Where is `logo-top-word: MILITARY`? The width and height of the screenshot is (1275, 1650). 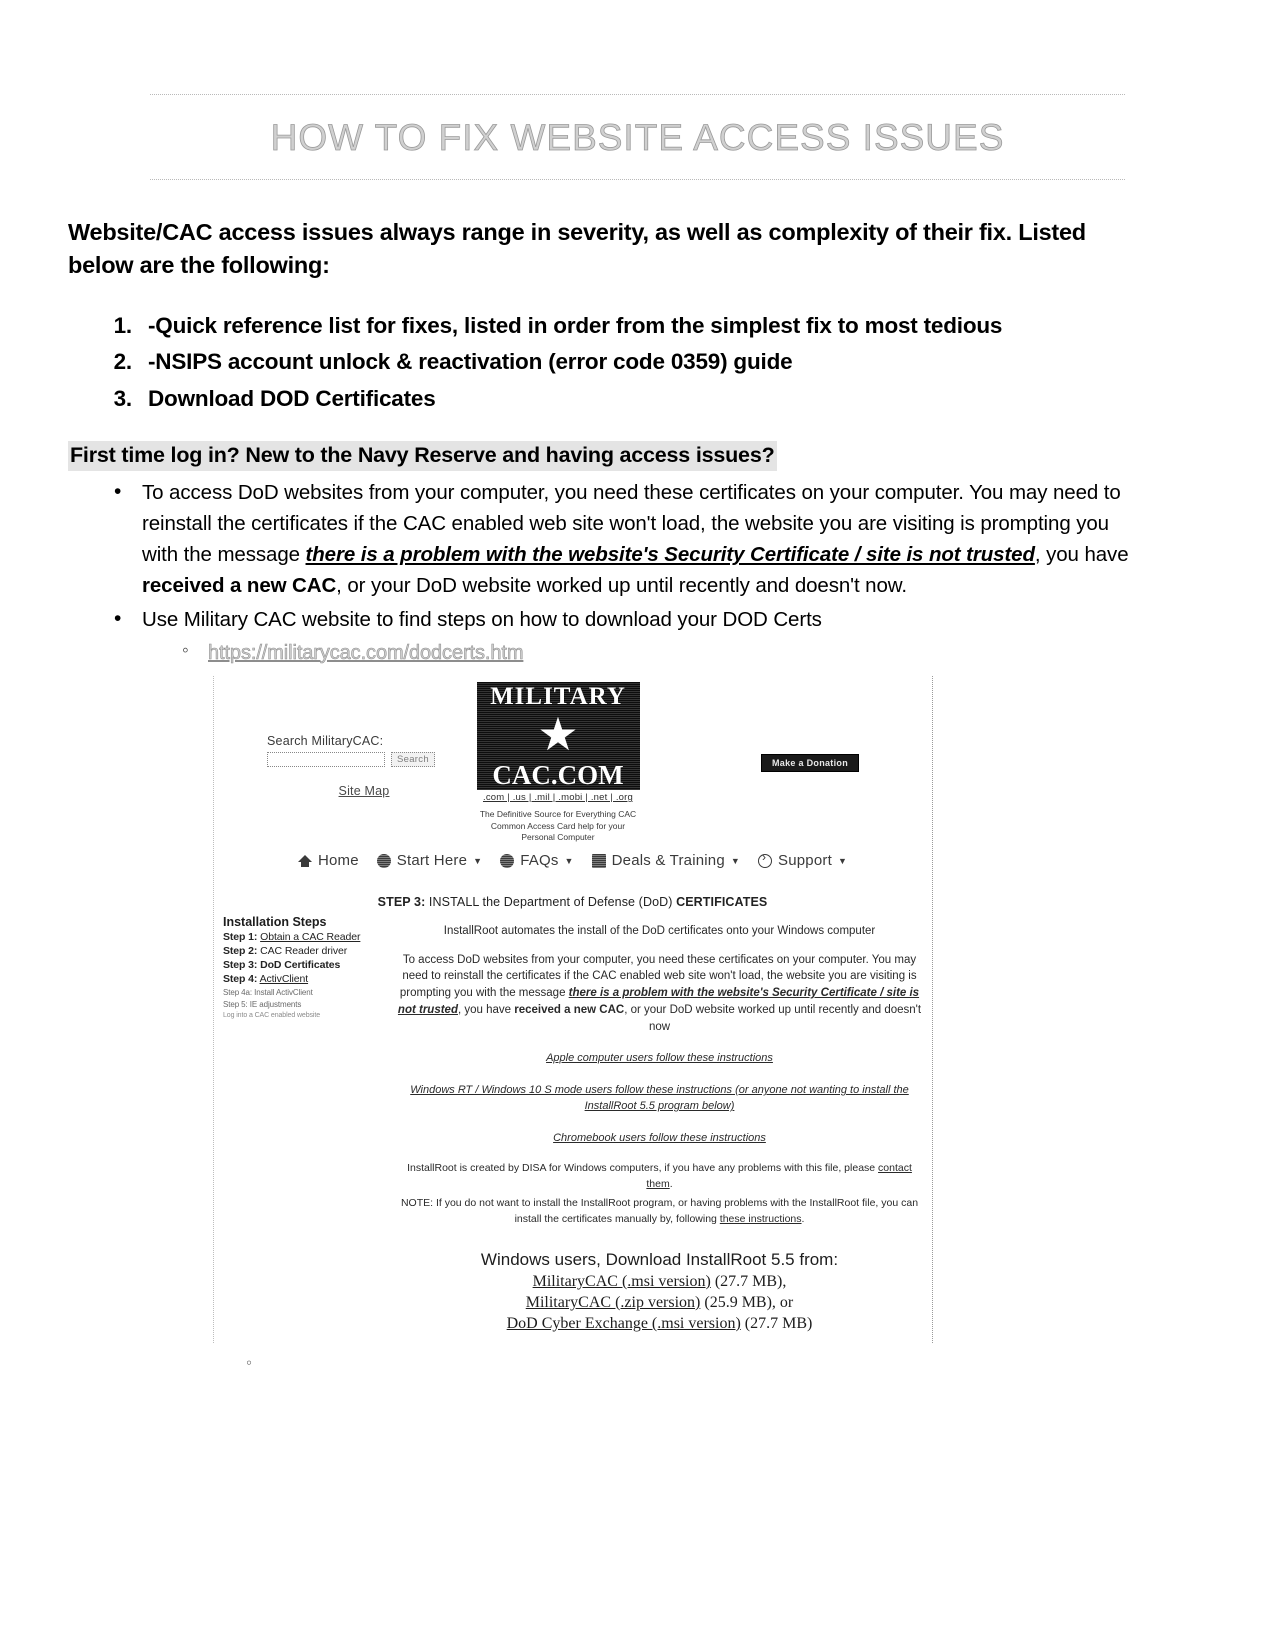
logo-top-word: MILITARY is located at coordinates (558, 697).